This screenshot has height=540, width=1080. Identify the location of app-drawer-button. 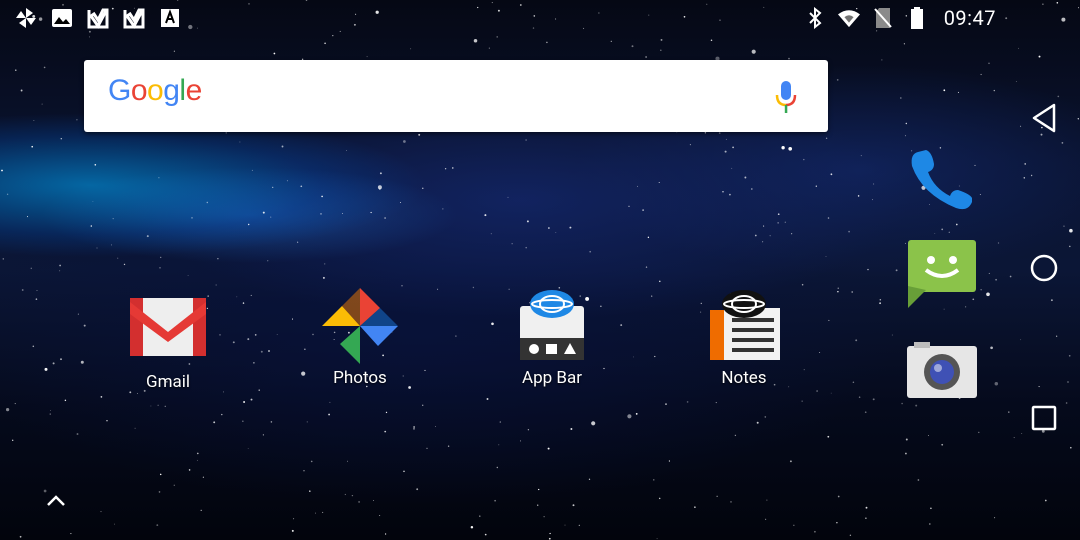
(56, 502).